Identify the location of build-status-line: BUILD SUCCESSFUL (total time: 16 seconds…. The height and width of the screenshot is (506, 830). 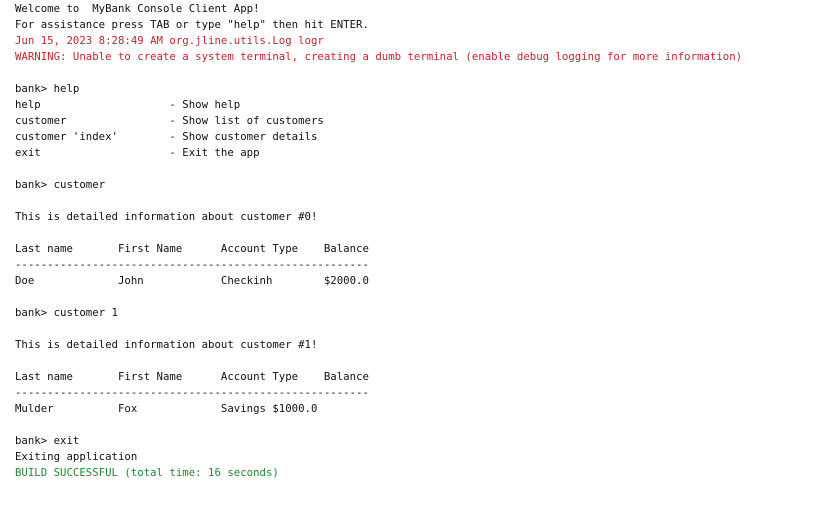
(147, 472).